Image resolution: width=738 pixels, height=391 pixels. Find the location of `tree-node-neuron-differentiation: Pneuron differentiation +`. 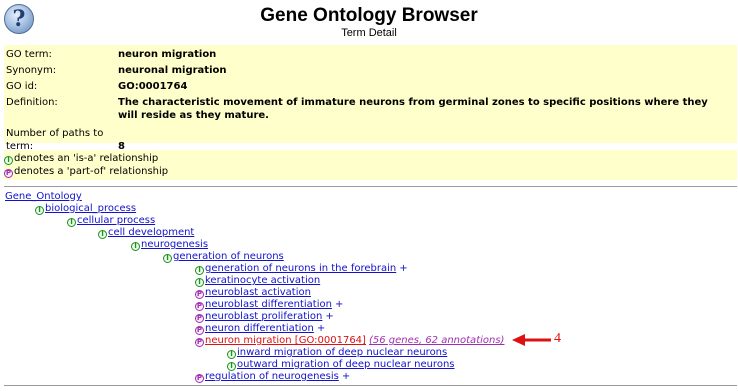

tree-node-neuron-differentiation: Pneuron differentiation + is located at coordinates (260, 329).